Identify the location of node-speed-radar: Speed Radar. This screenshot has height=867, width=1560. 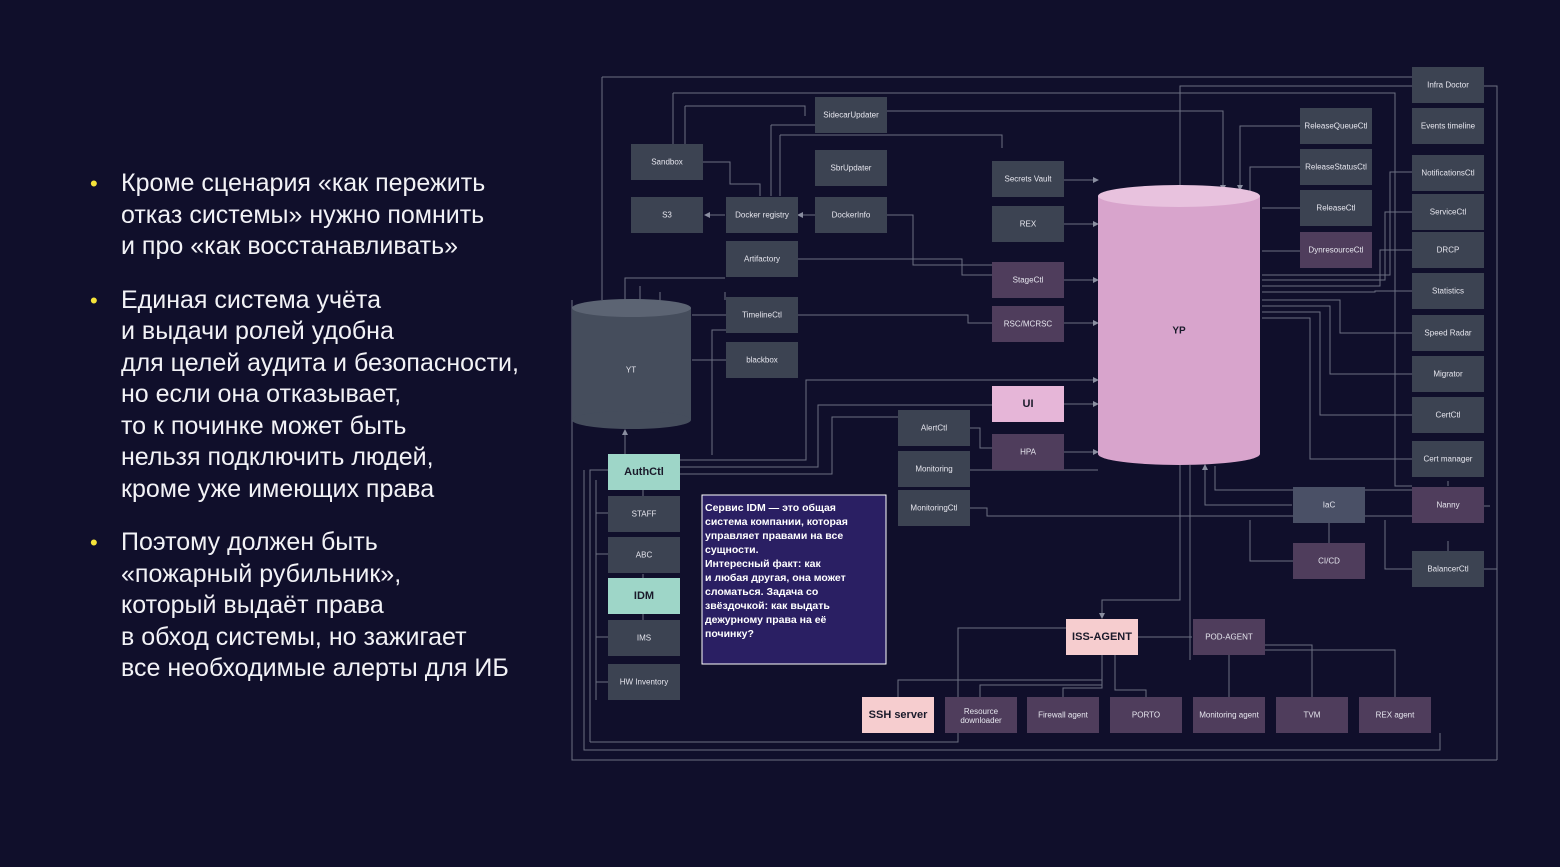
(1448, 333).